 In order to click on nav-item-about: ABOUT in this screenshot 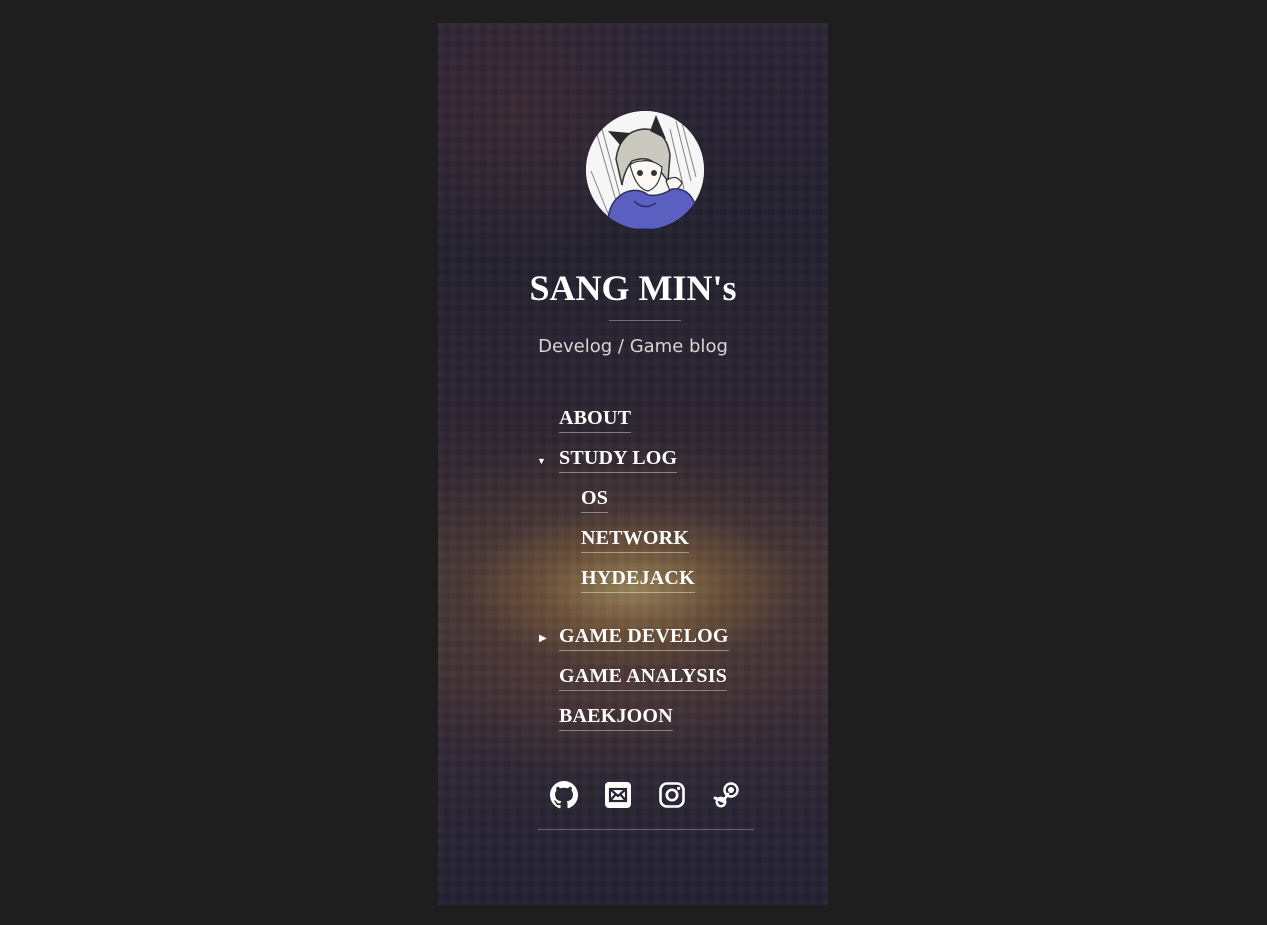, I will do `click(595, 419)`.